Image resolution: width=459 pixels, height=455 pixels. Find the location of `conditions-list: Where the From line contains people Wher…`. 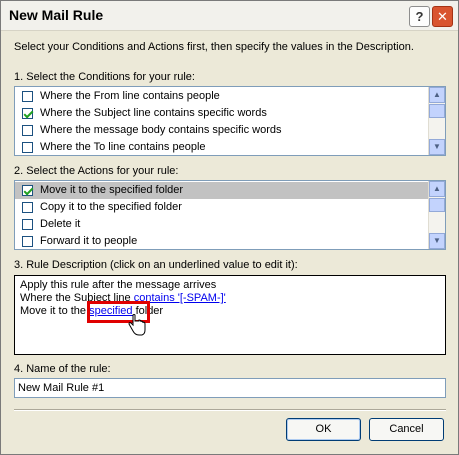

conditions-list: Where the From line contains people Wher… is located at coordinates (230, 121).